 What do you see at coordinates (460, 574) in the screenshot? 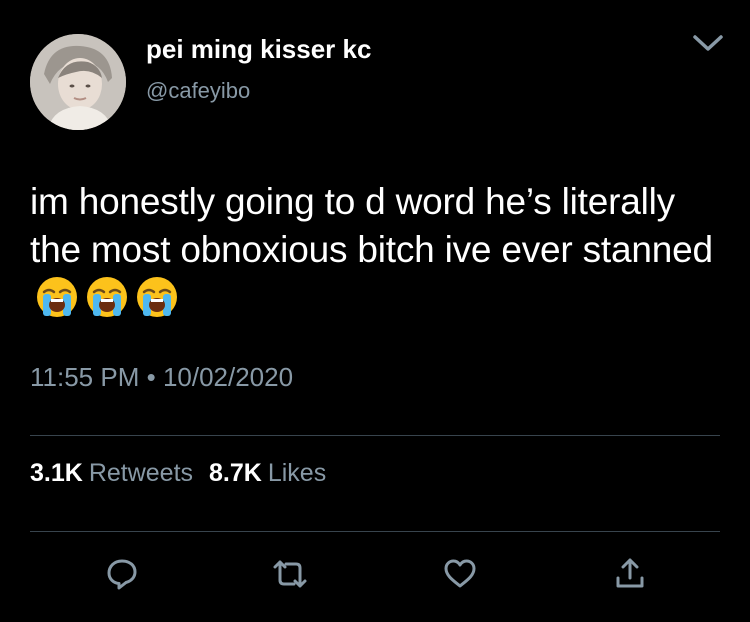
I see `like-icon` at bounding box center [460, 574].